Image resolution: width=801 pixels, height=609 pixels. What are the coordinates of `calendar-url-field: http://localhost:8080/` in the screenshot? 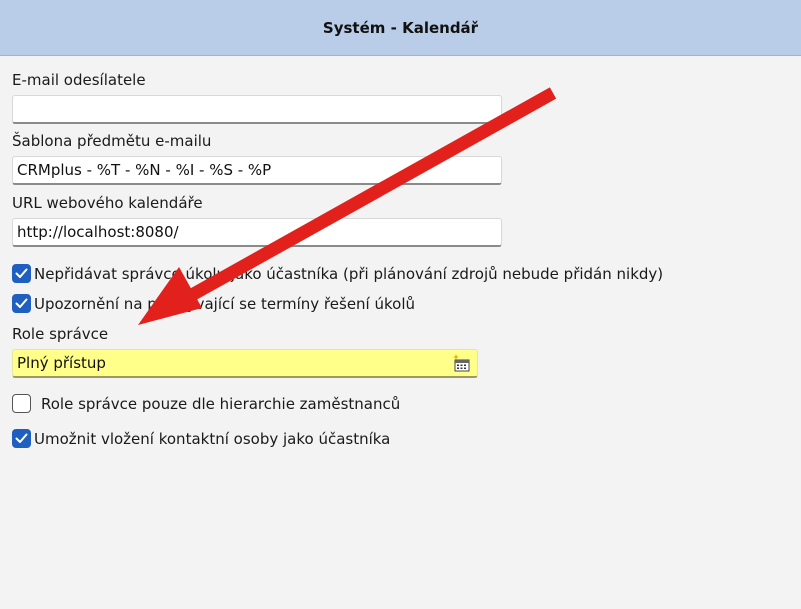 It's located at (257, 232).